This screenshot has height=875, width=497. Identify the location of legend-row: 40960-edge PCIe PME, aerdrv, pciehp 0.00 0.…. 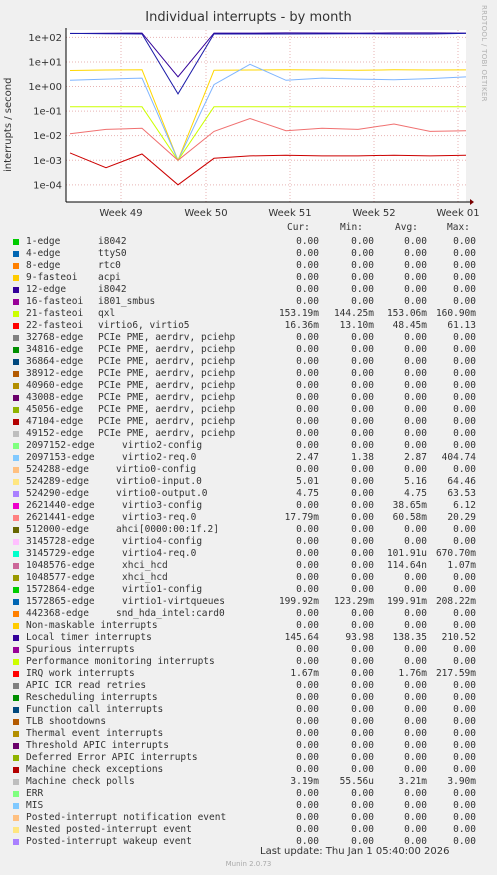
(248, 386).